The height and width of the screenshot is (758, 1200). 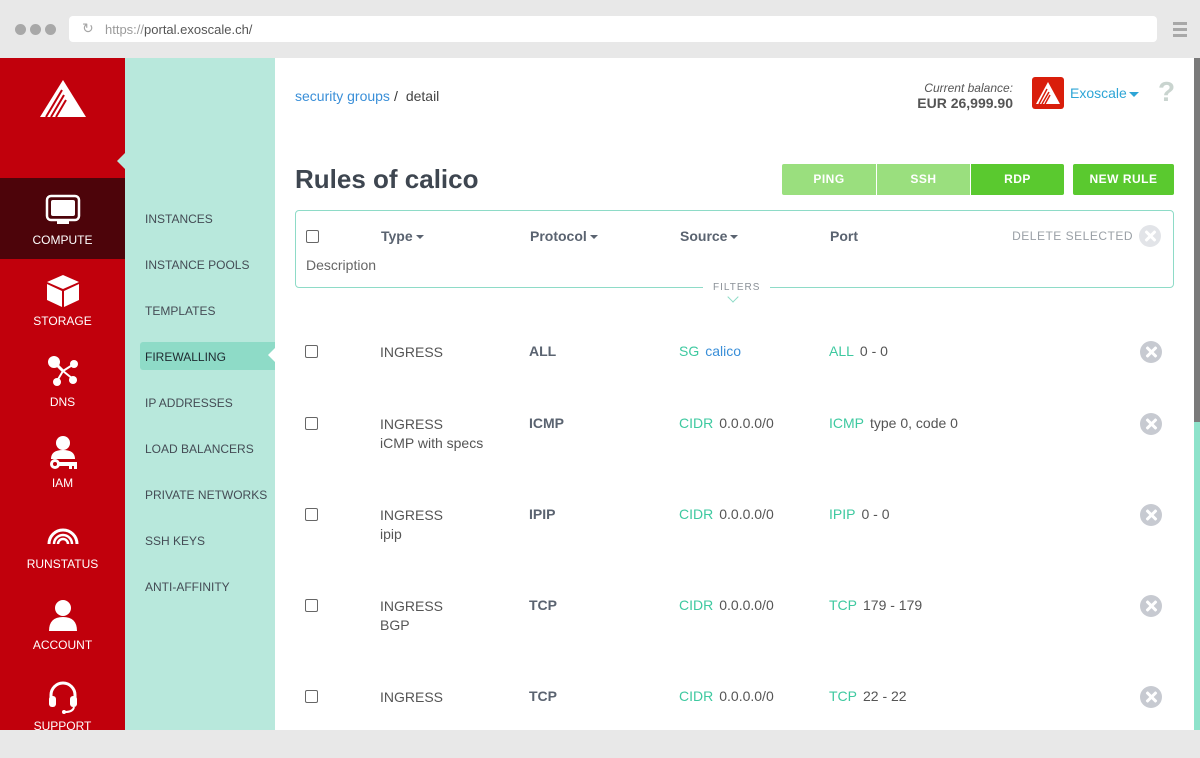 I want to click on port-kind: ICMP, so click(x=846, y=423).